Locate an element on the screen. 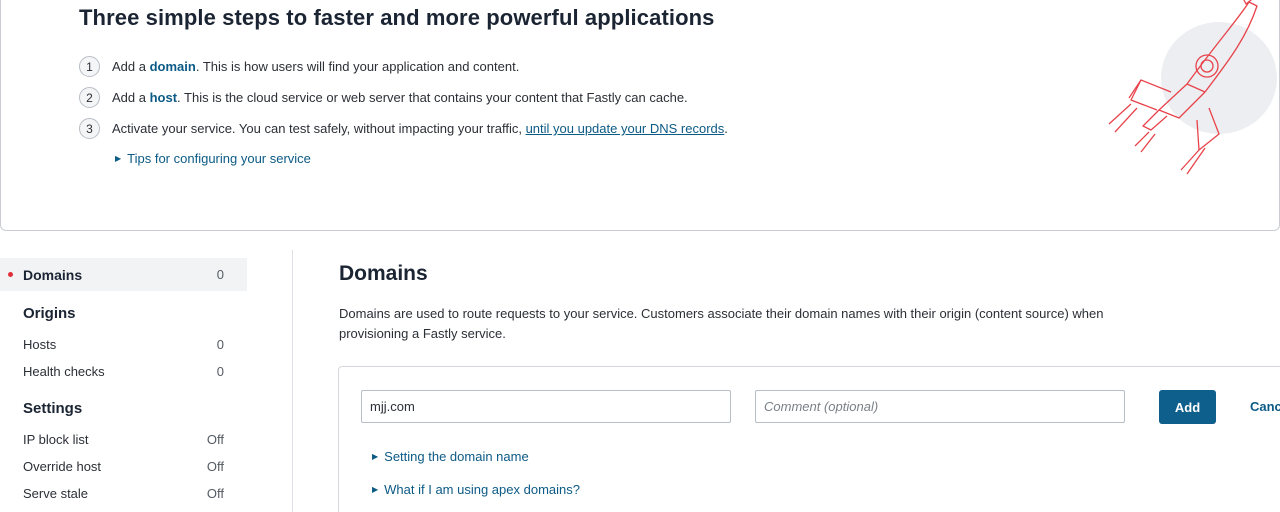  step-number: 3 is located at coordinates (89, 128).